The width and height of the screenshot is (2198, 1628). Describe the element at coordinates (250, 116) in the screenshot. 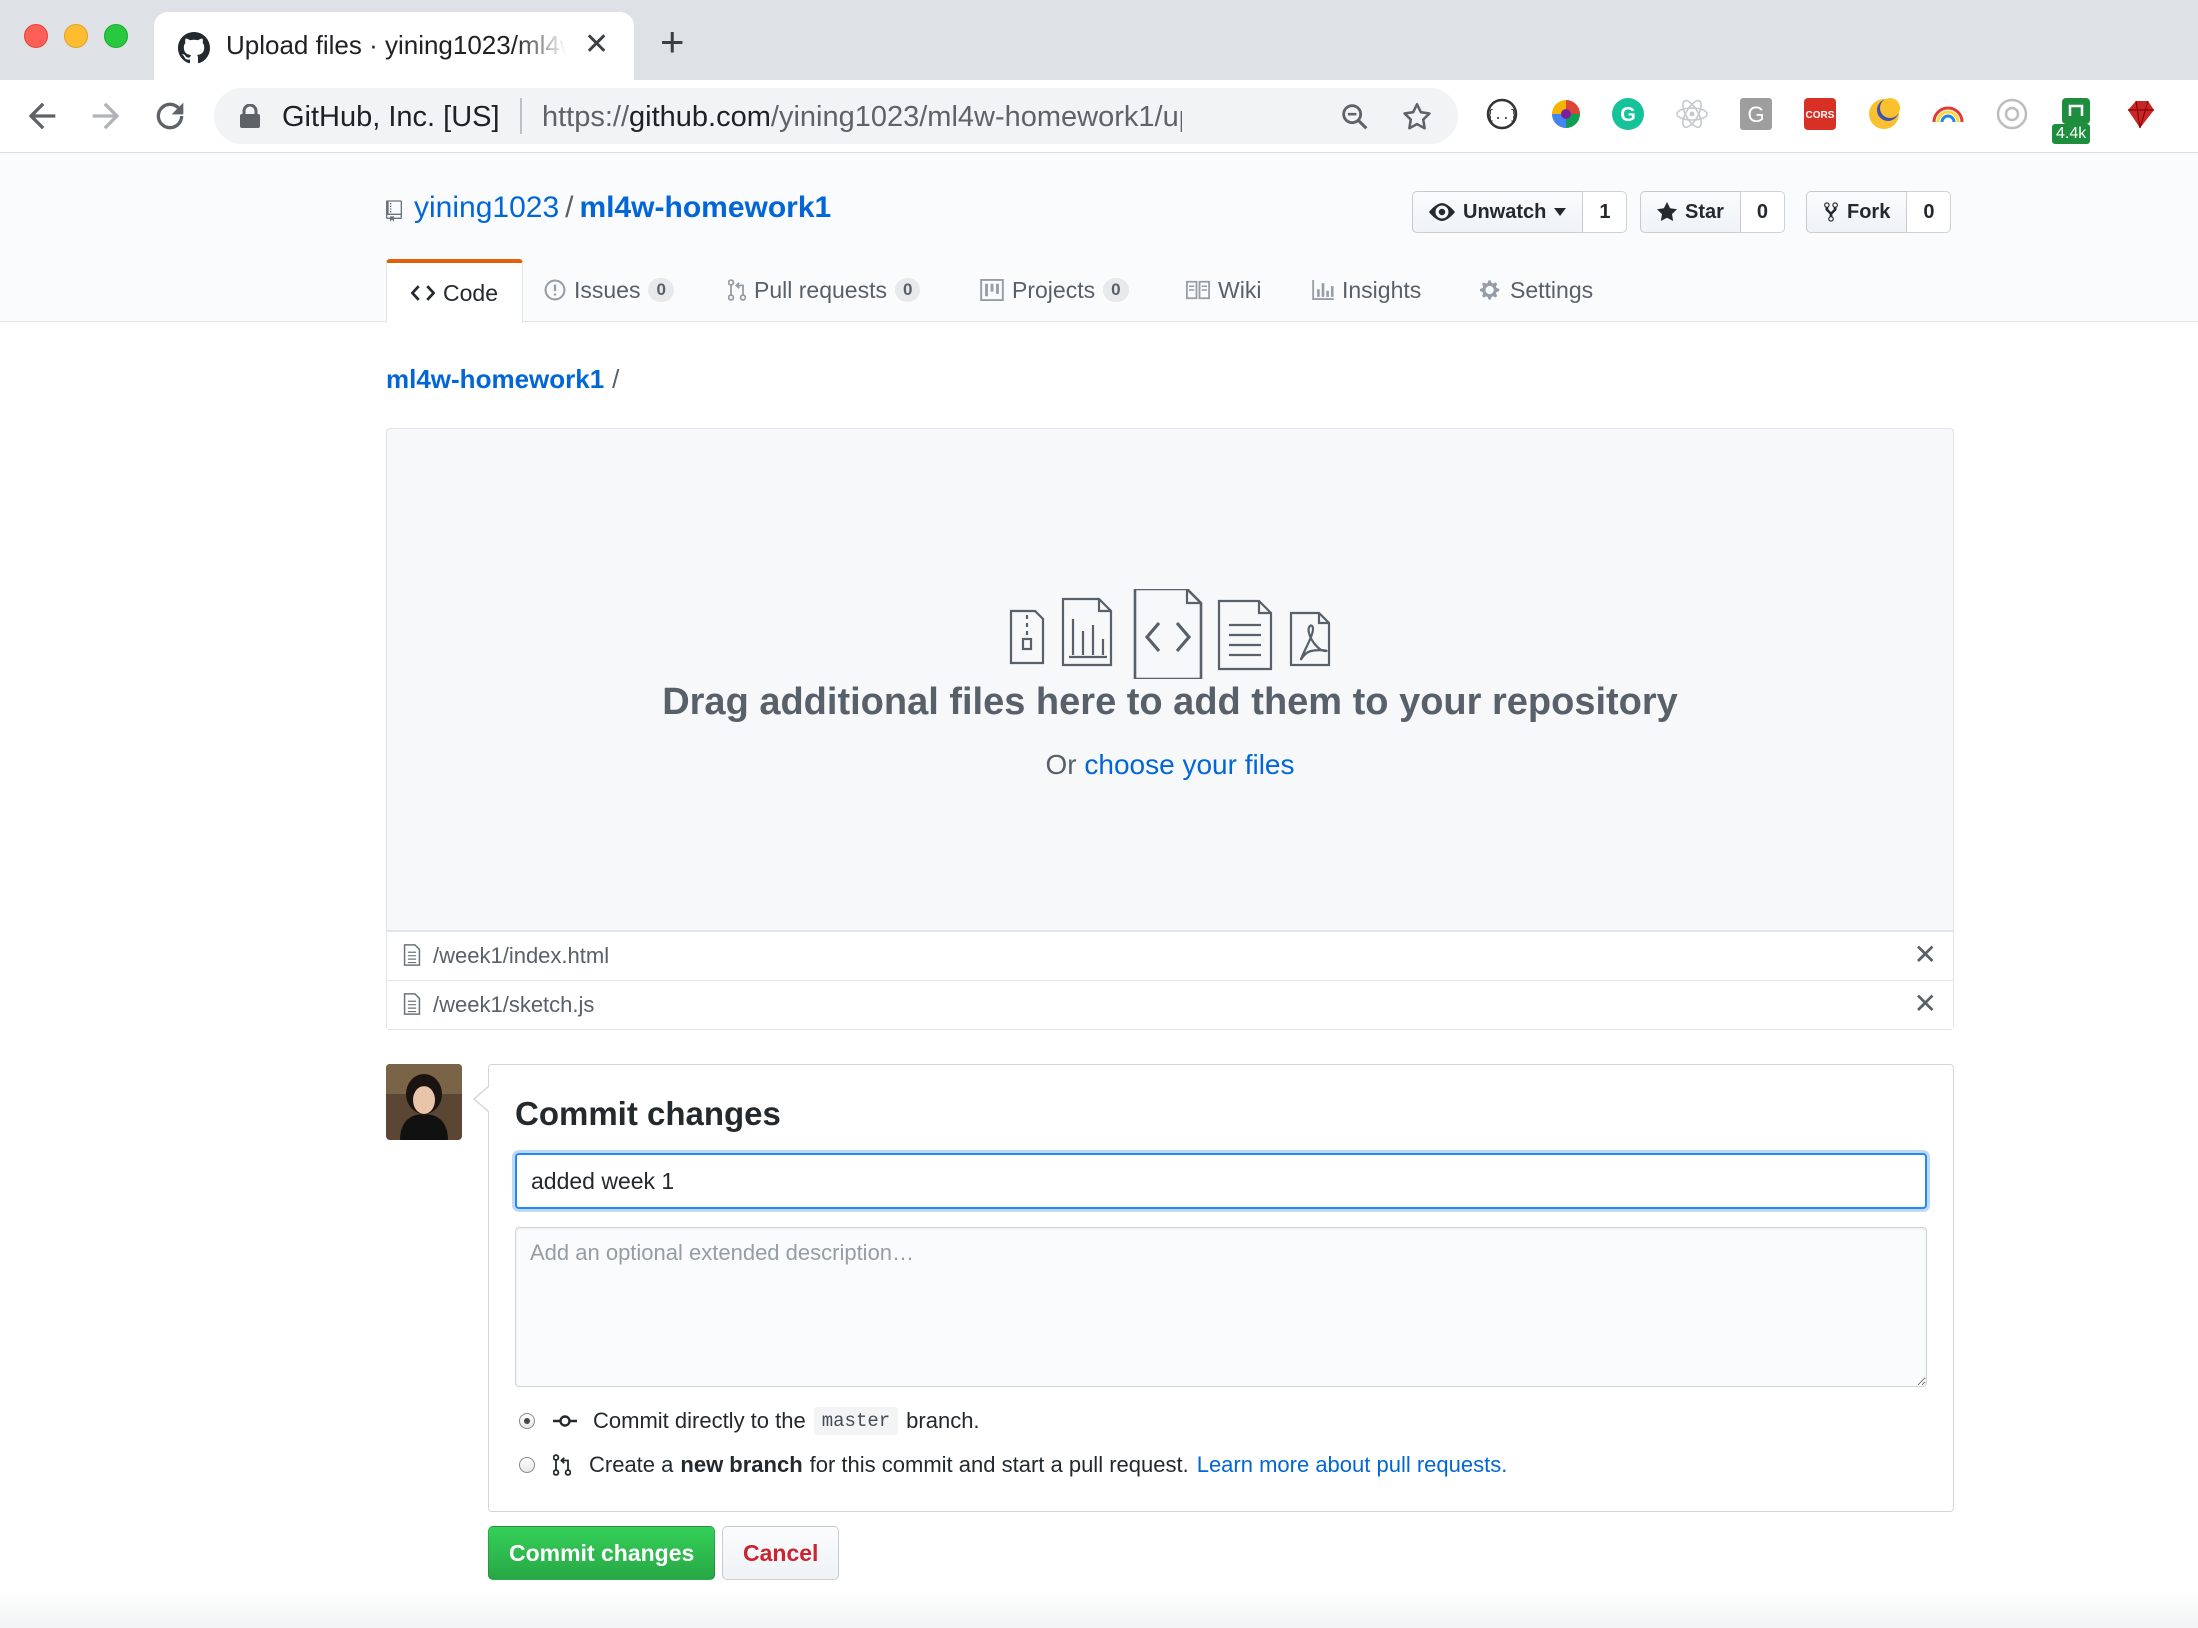

I see `lock-icon` at that location.